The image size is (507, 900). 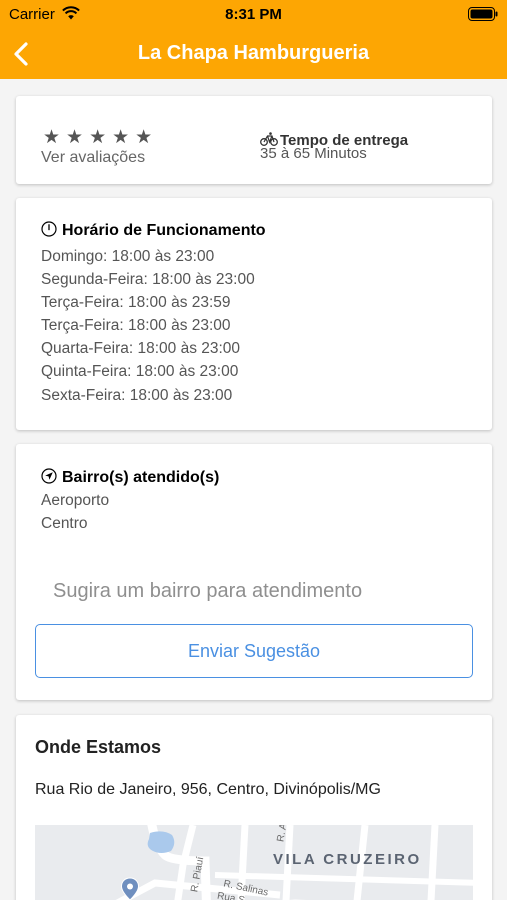 What do you see at coordinates (164, 230) in the screenshot?
I see `opening-hours-title: Horário de Funcionamento` at bounding box center [164, 230].